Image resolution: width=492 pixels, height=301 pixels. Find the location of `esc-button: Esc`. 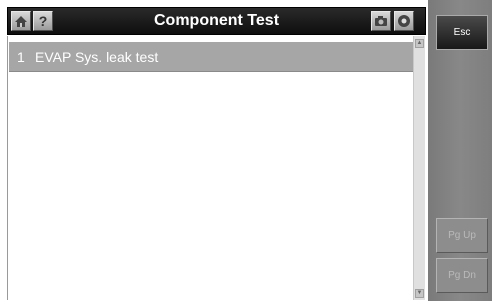

esc-button: Esc is located at coordinates (462, 32).